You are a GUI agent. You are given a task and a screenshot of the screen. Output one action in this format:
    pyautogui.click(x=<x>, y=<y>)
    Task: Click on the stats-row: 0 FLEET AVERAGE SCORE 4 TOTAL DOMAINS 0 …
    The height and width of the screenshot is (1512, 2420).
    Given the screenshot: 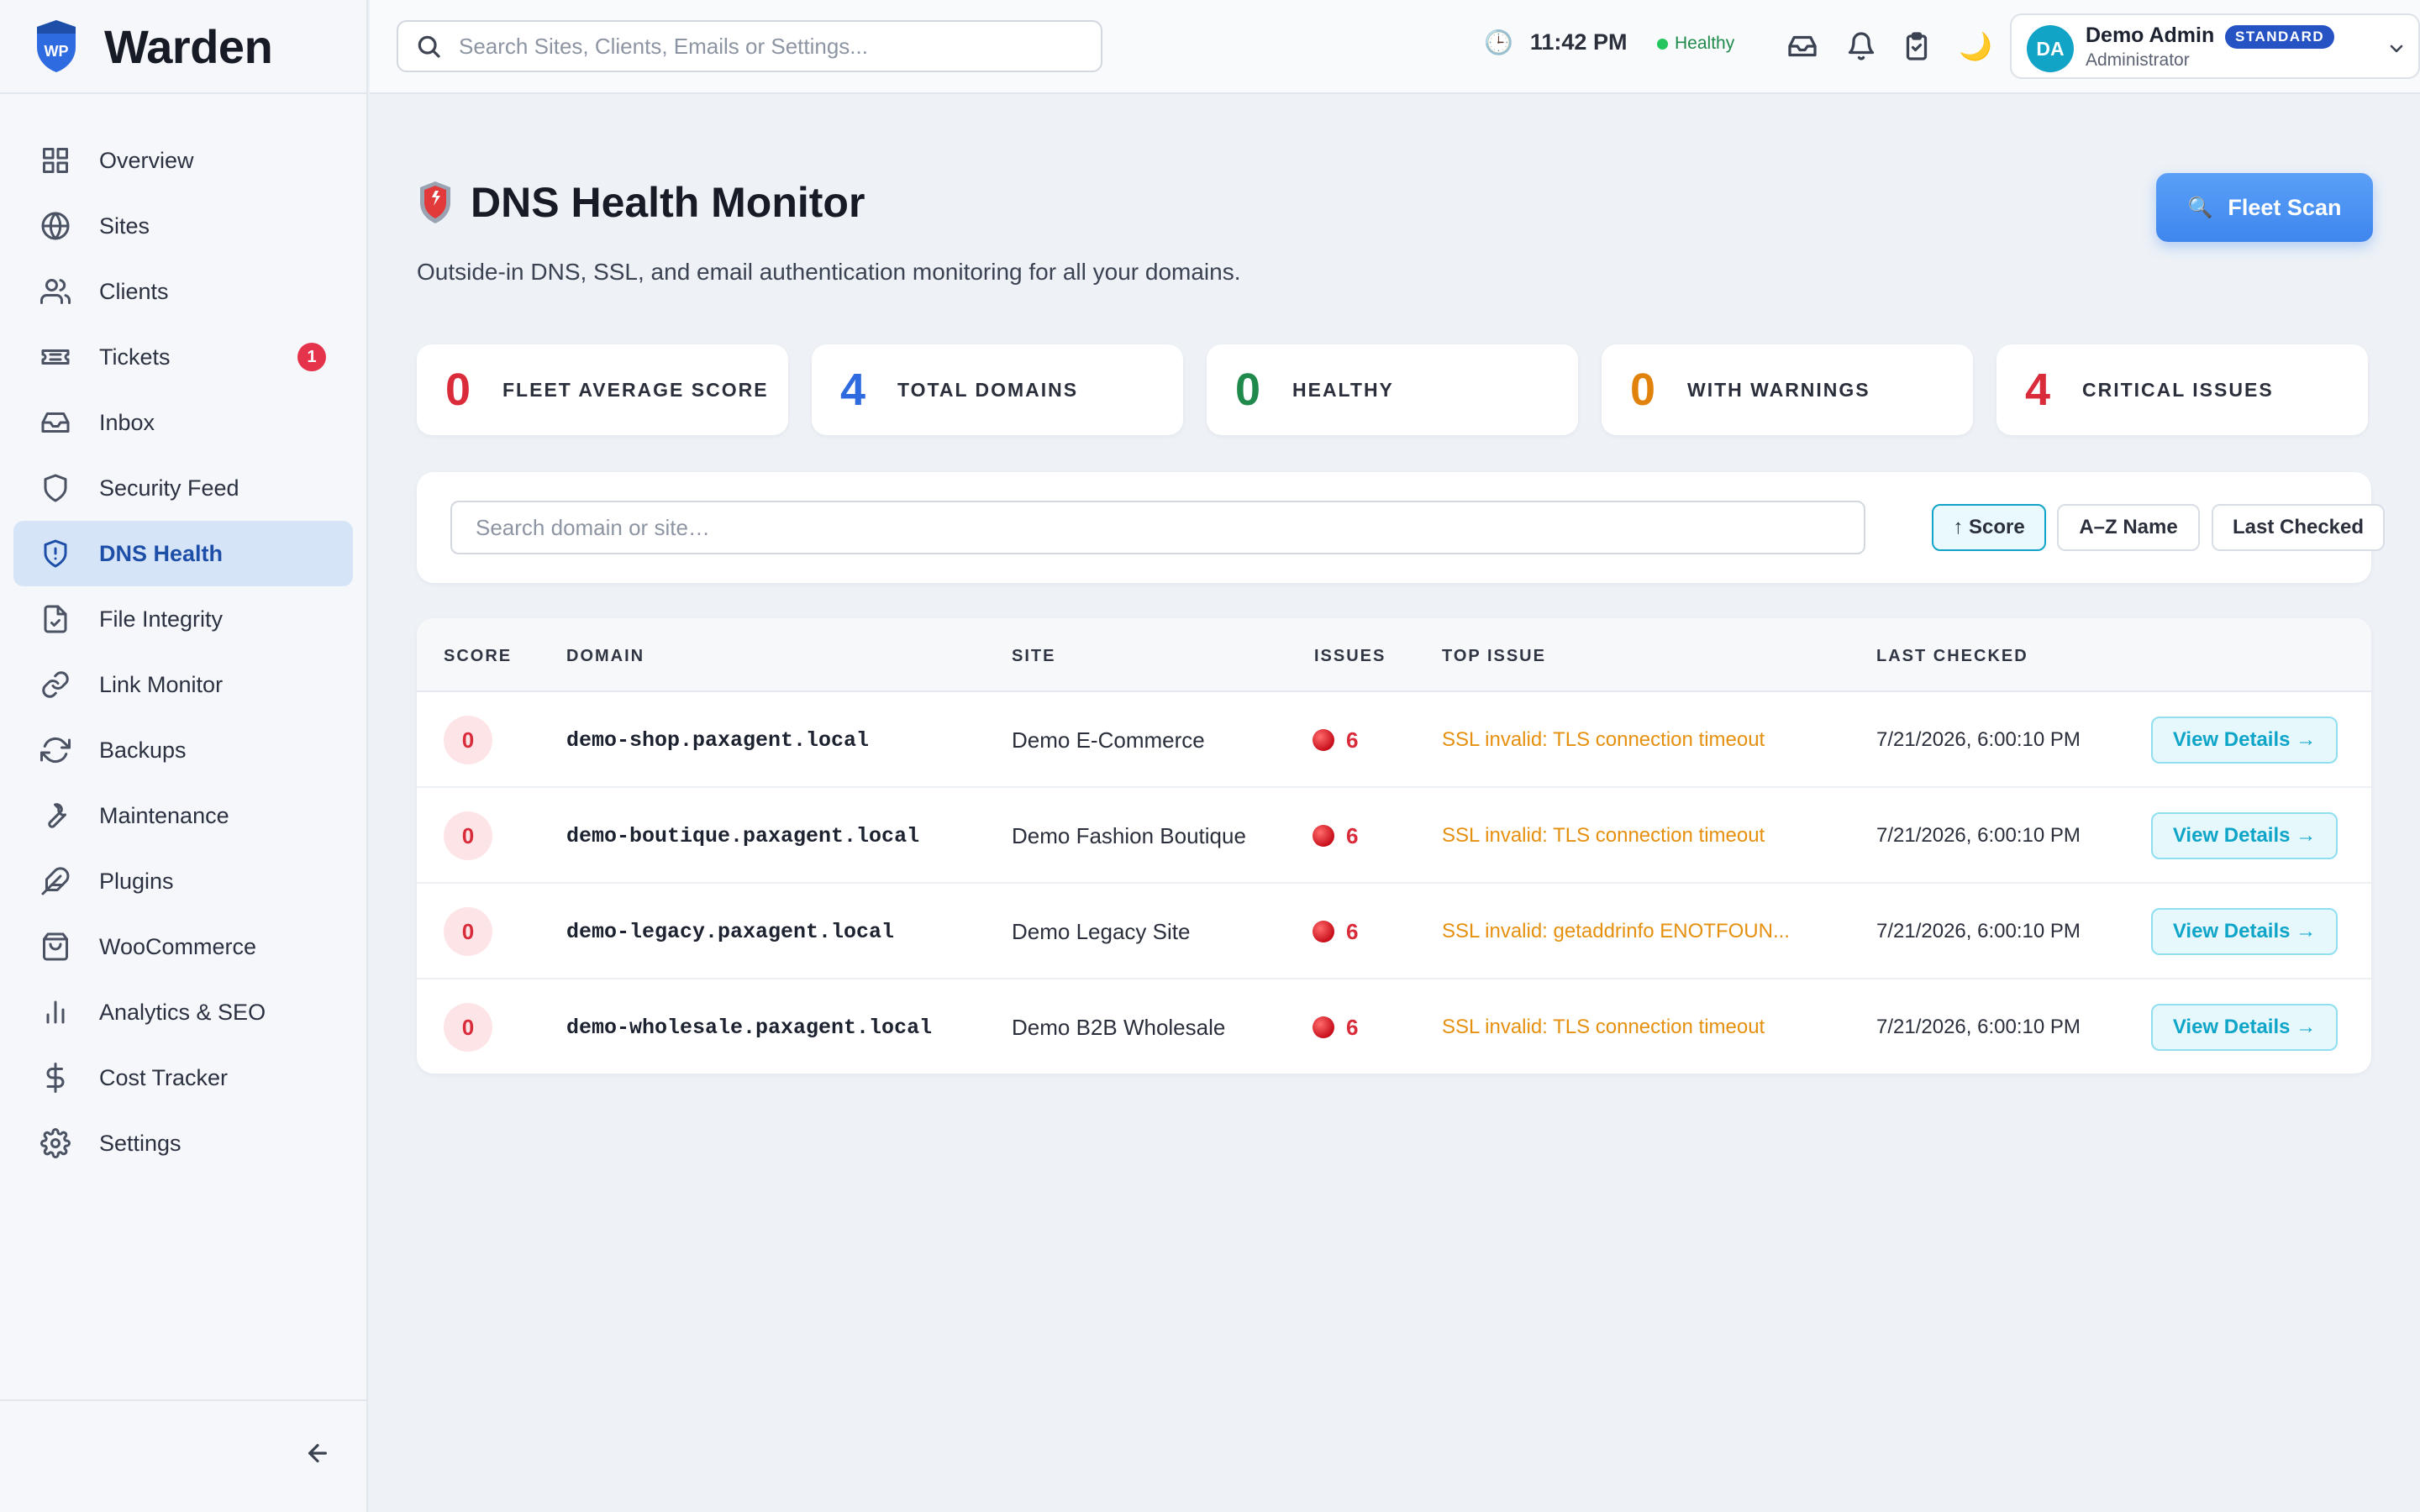 What is the action you would take?
    pyautogui.click(x=1392, y=389)
    